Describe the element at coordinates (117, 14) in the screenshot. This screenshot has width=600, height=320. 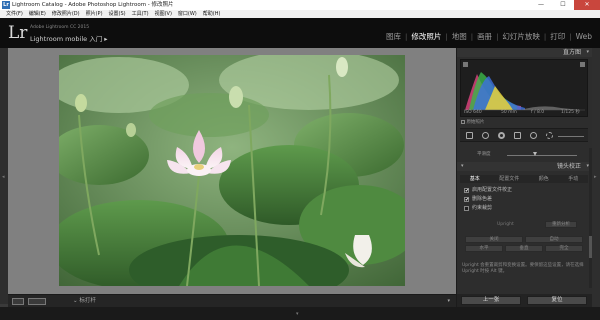
I see `menu-item: 设置(S)` at that location.